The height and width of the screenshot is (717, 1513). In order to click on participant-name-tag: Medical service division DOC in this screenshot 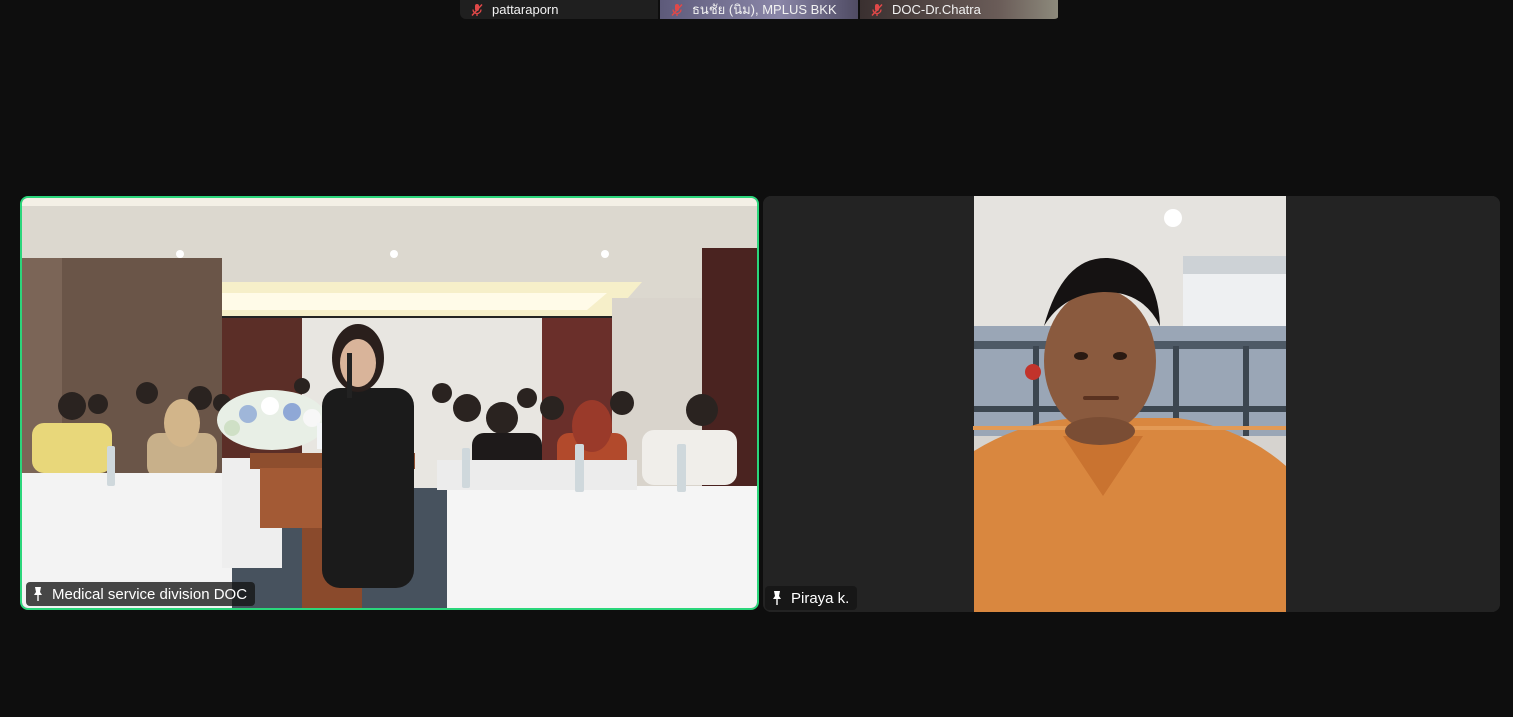, I will do `click(141, 594)`.